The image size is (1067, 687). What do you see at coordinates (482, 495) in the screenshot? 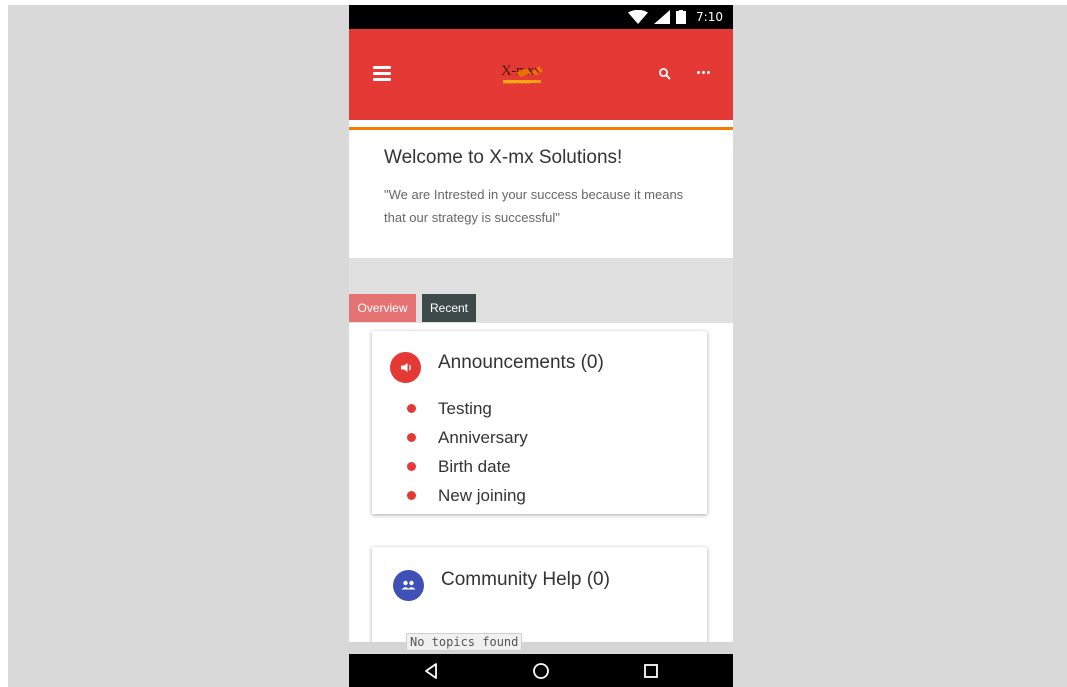
I see `list-item-label: New joining` at bounding box center [482, 495].